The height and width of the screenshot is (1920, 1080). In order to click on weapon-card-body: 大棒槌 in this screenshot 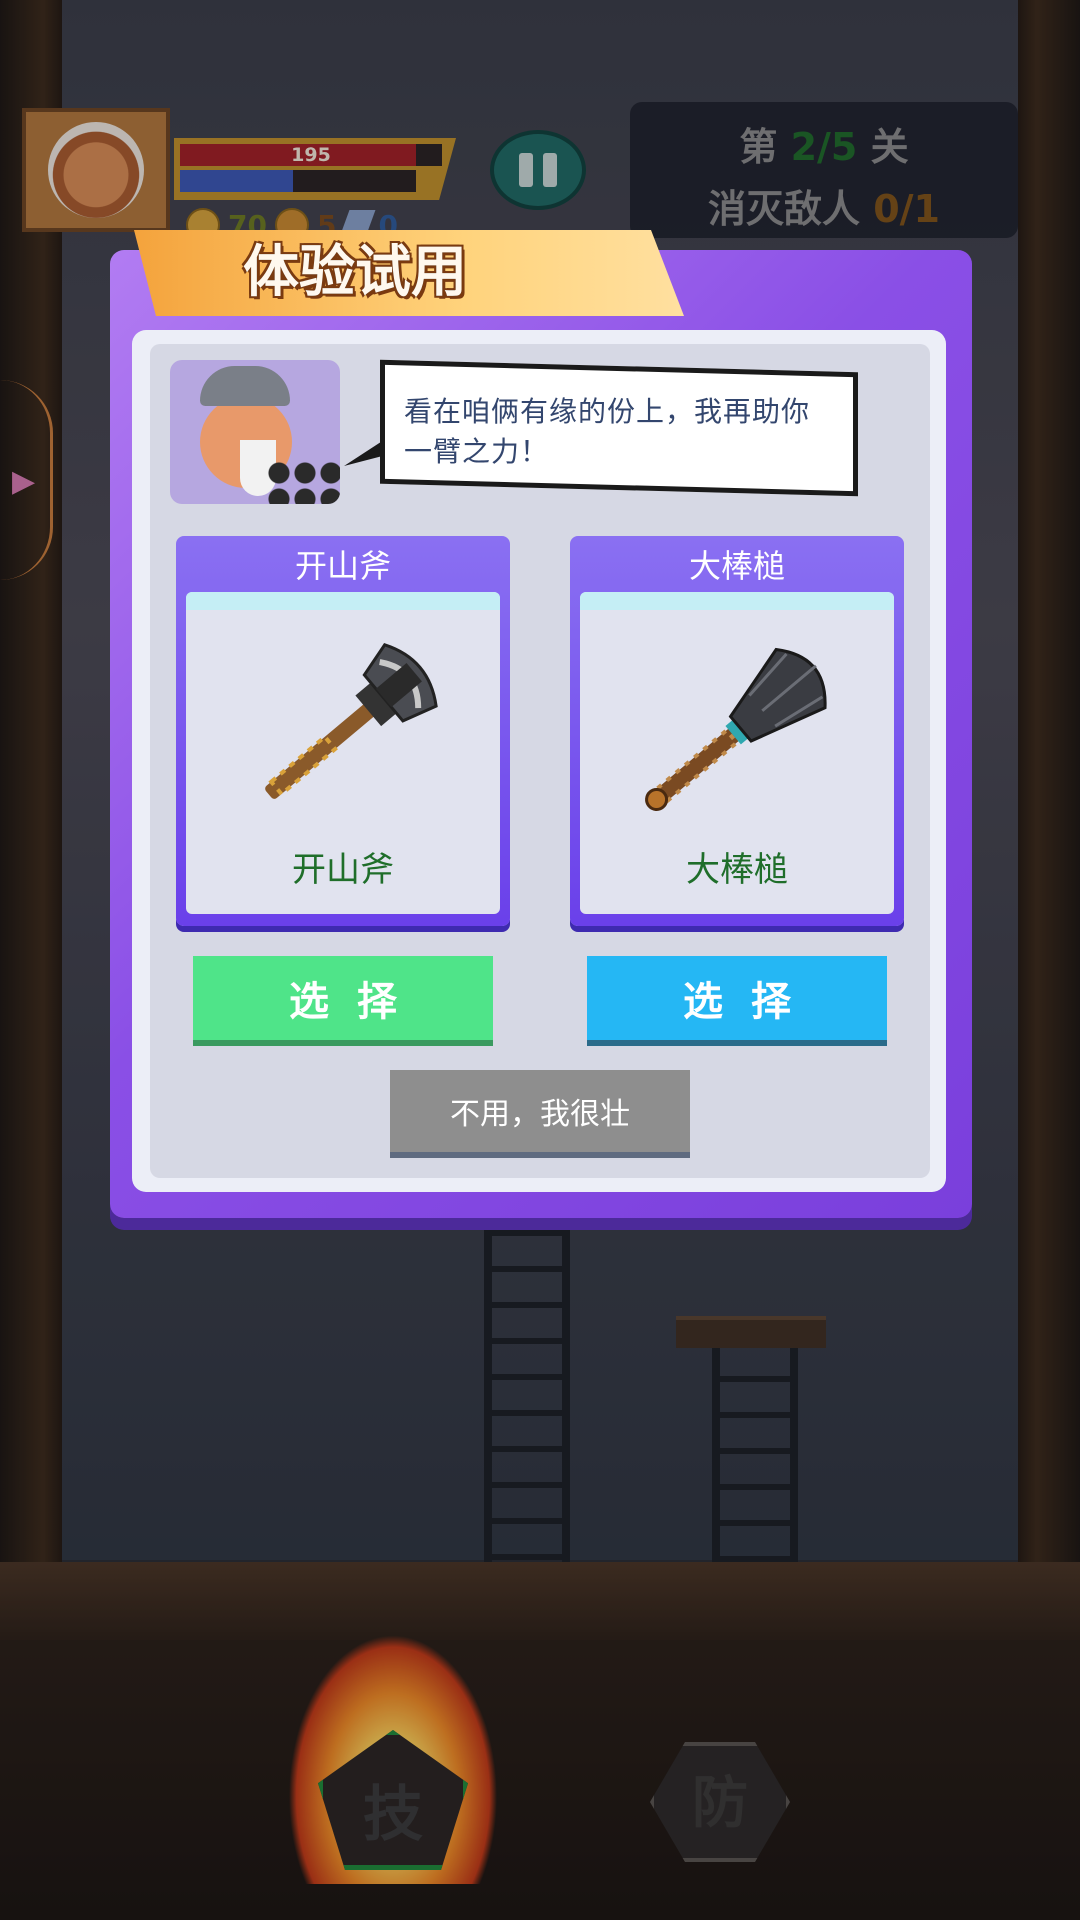, I will do `click(737, 753)`.